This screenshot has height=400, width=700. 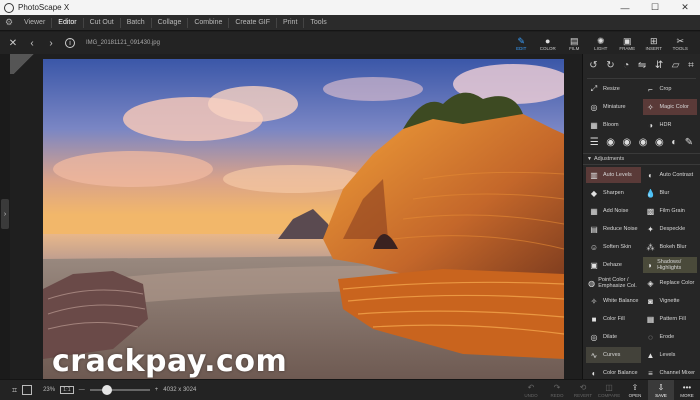 What do you see at coordinates (655, 7) in the screenshot?
I see `maximize-button: ☐` at bounding box center [655, 7].